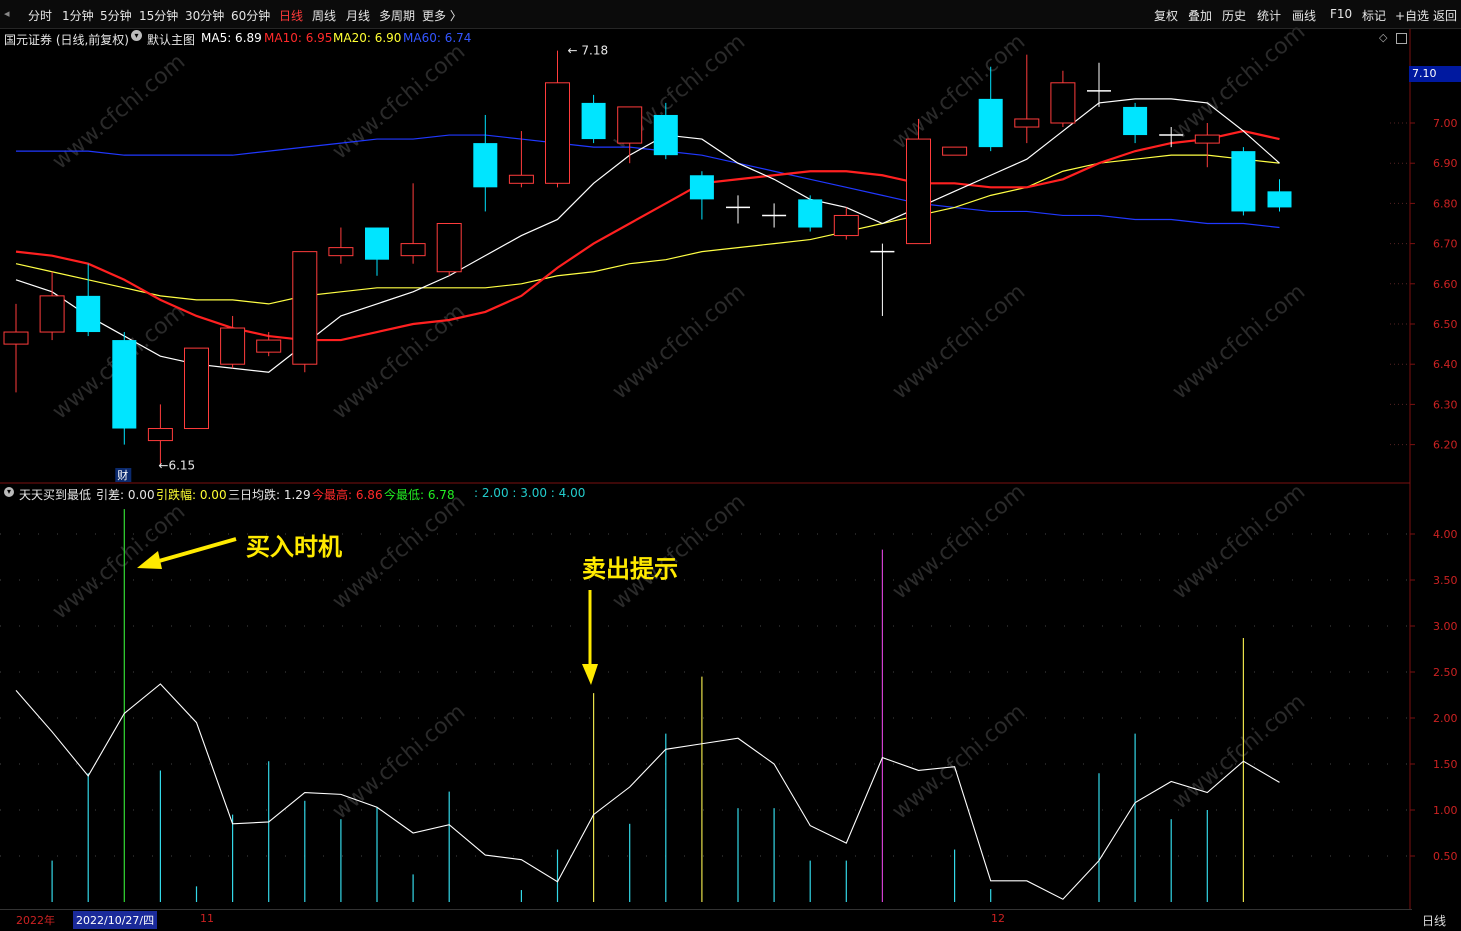 The height and width of the screenshot is (931, 1461). I want to click on period-label: 日线, so click(1434, 920).